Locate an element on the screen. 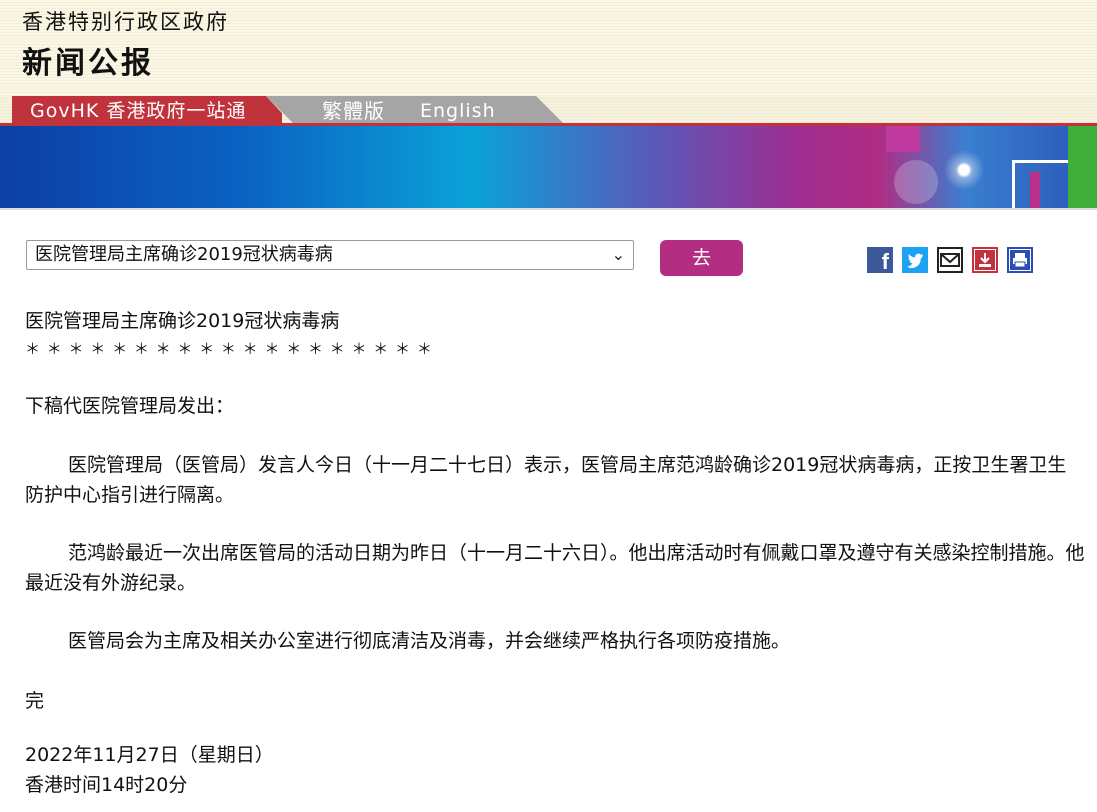 This screenshot has height=812, width=1097. chevron-down-icon: ⌄ is located at coordinates (618, 254).